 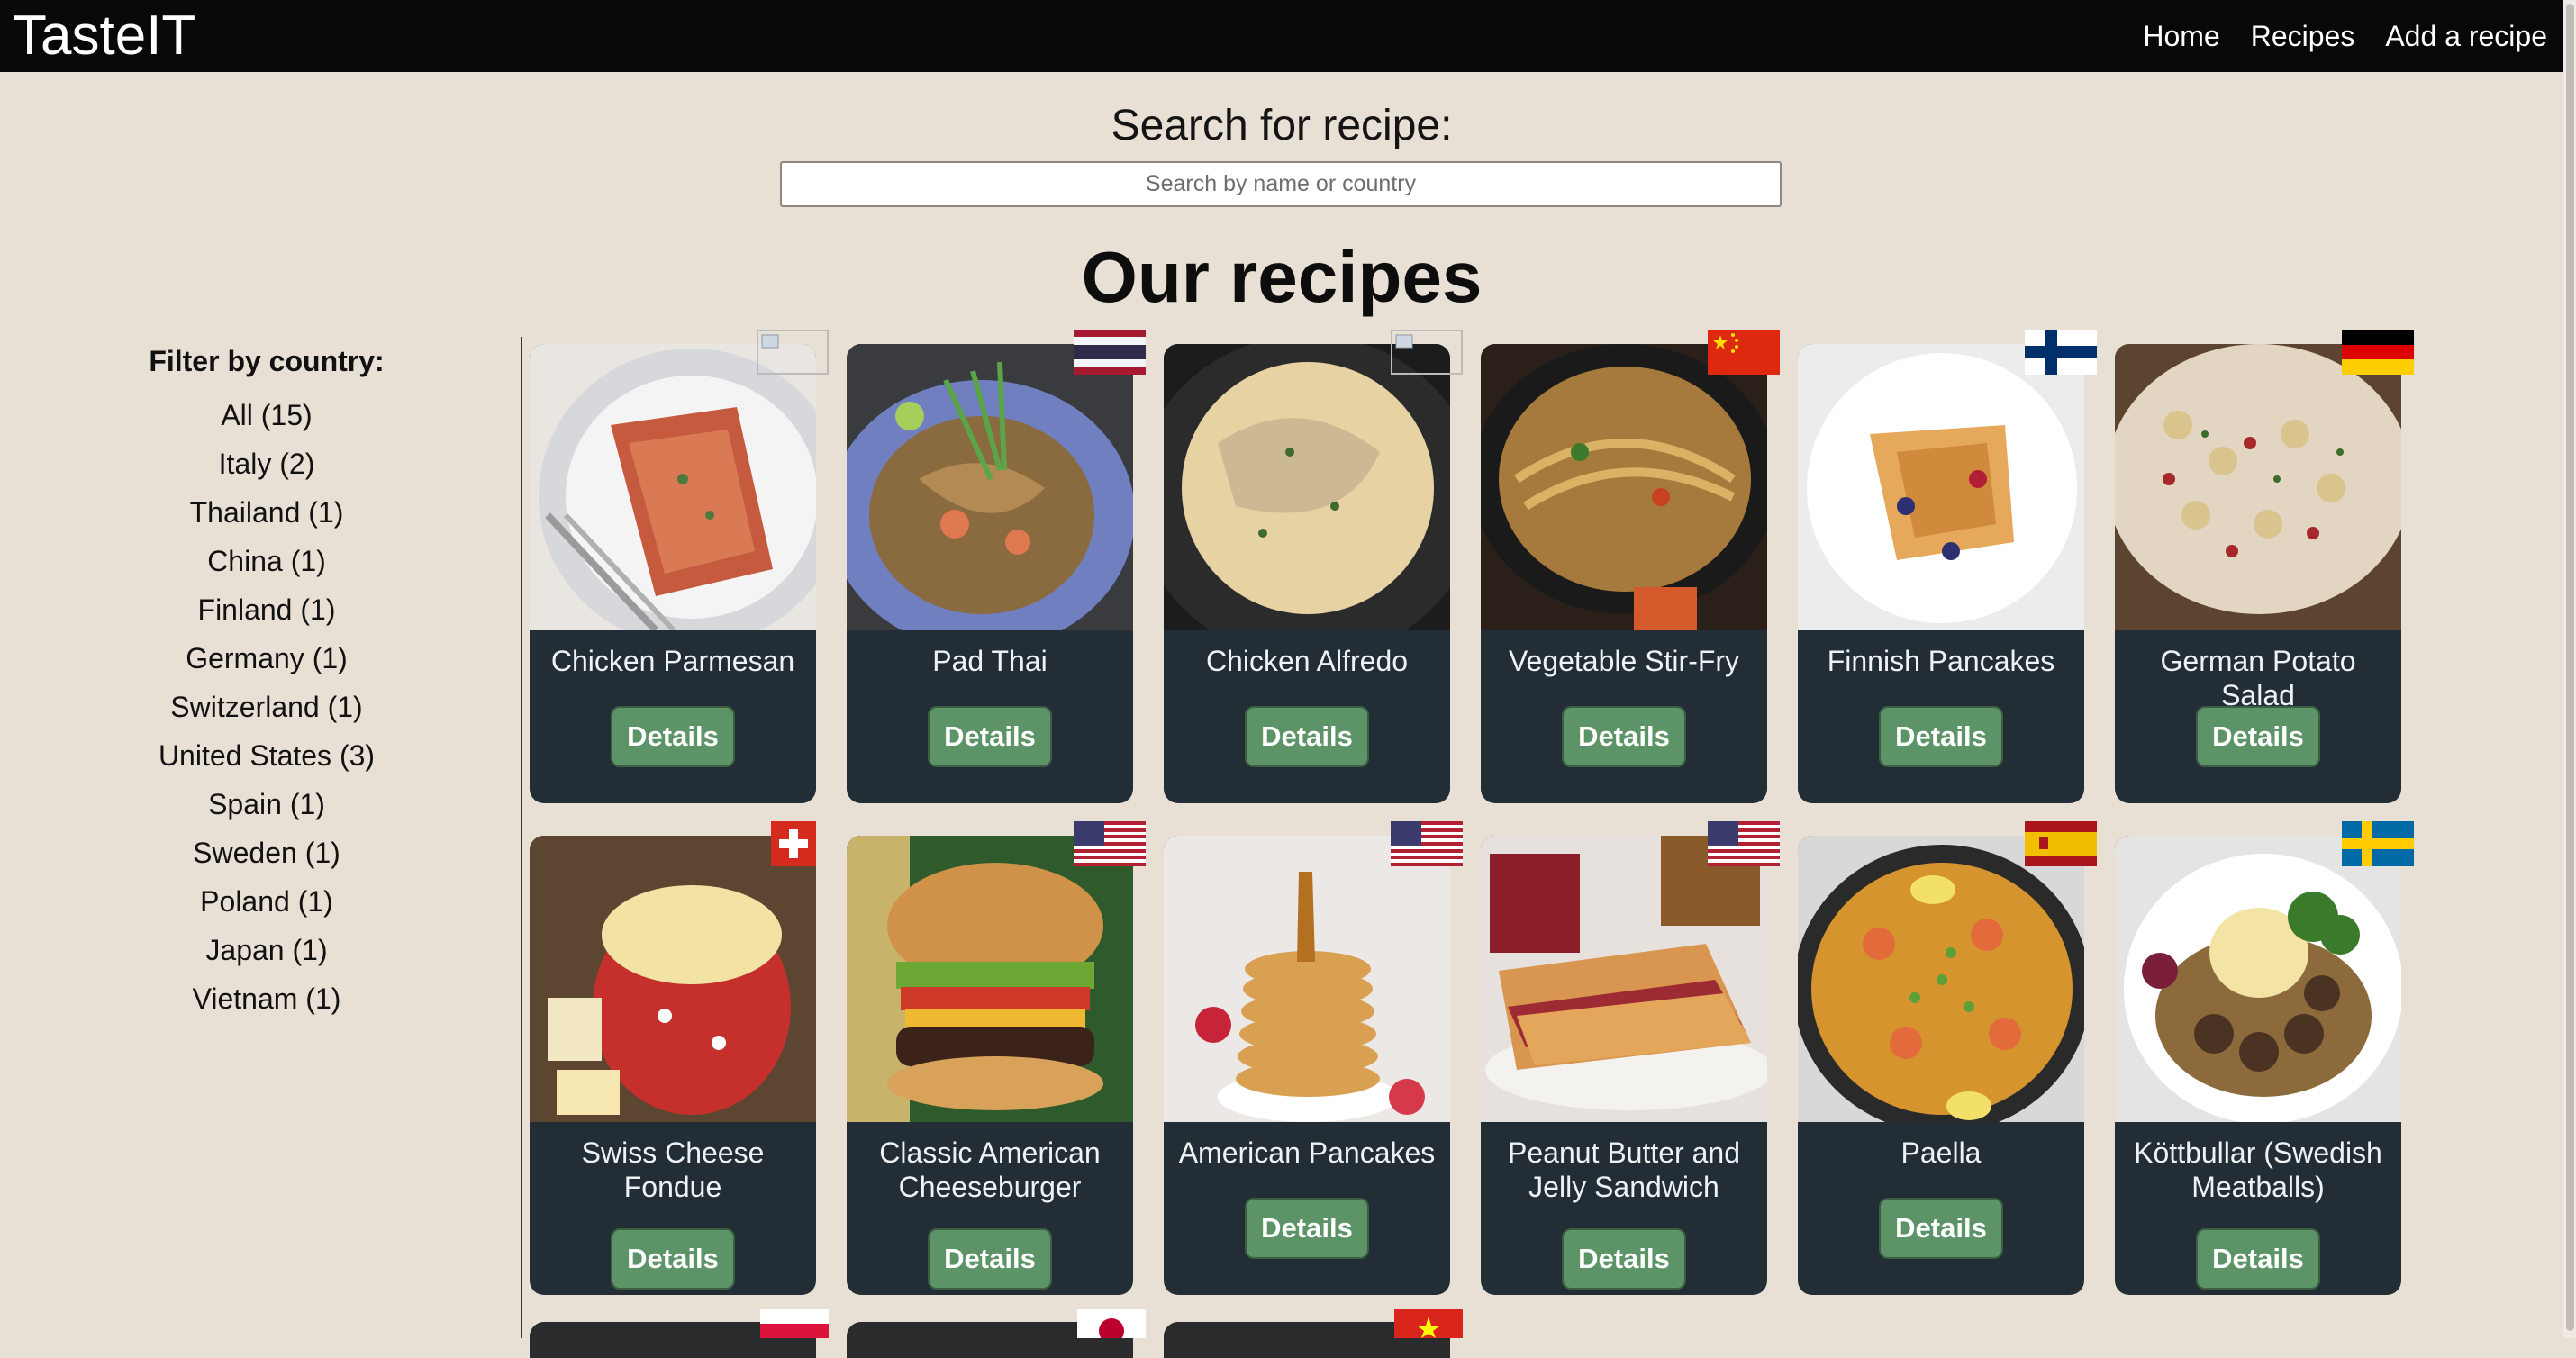 I want to click on recipe-card: German Potato Salad Details, so click(x=2264, y=566).